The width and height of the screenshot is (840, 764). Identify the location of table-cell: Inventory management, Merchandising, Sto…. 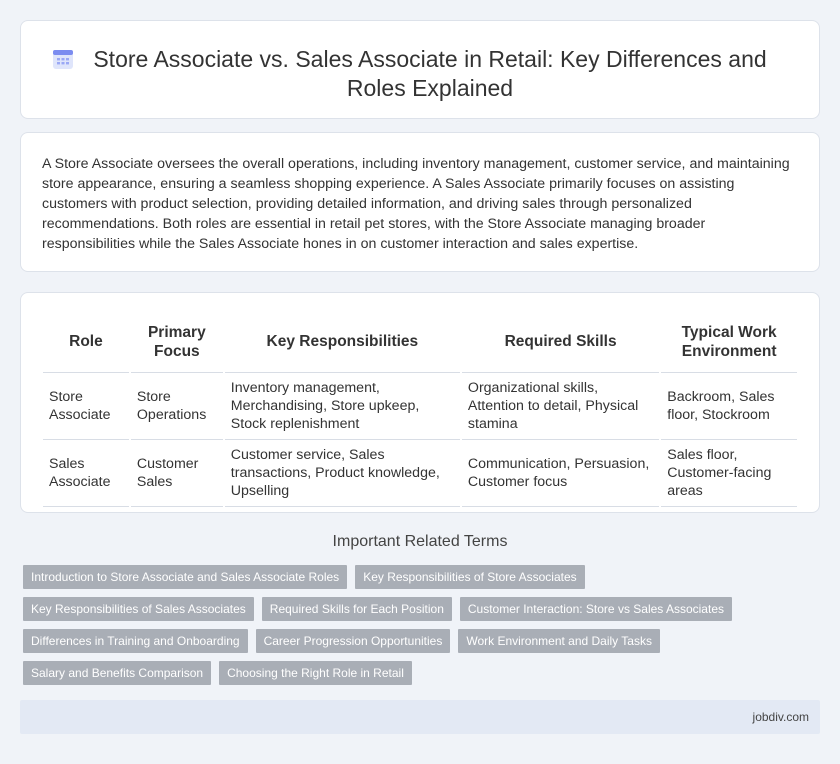
(342, 406).